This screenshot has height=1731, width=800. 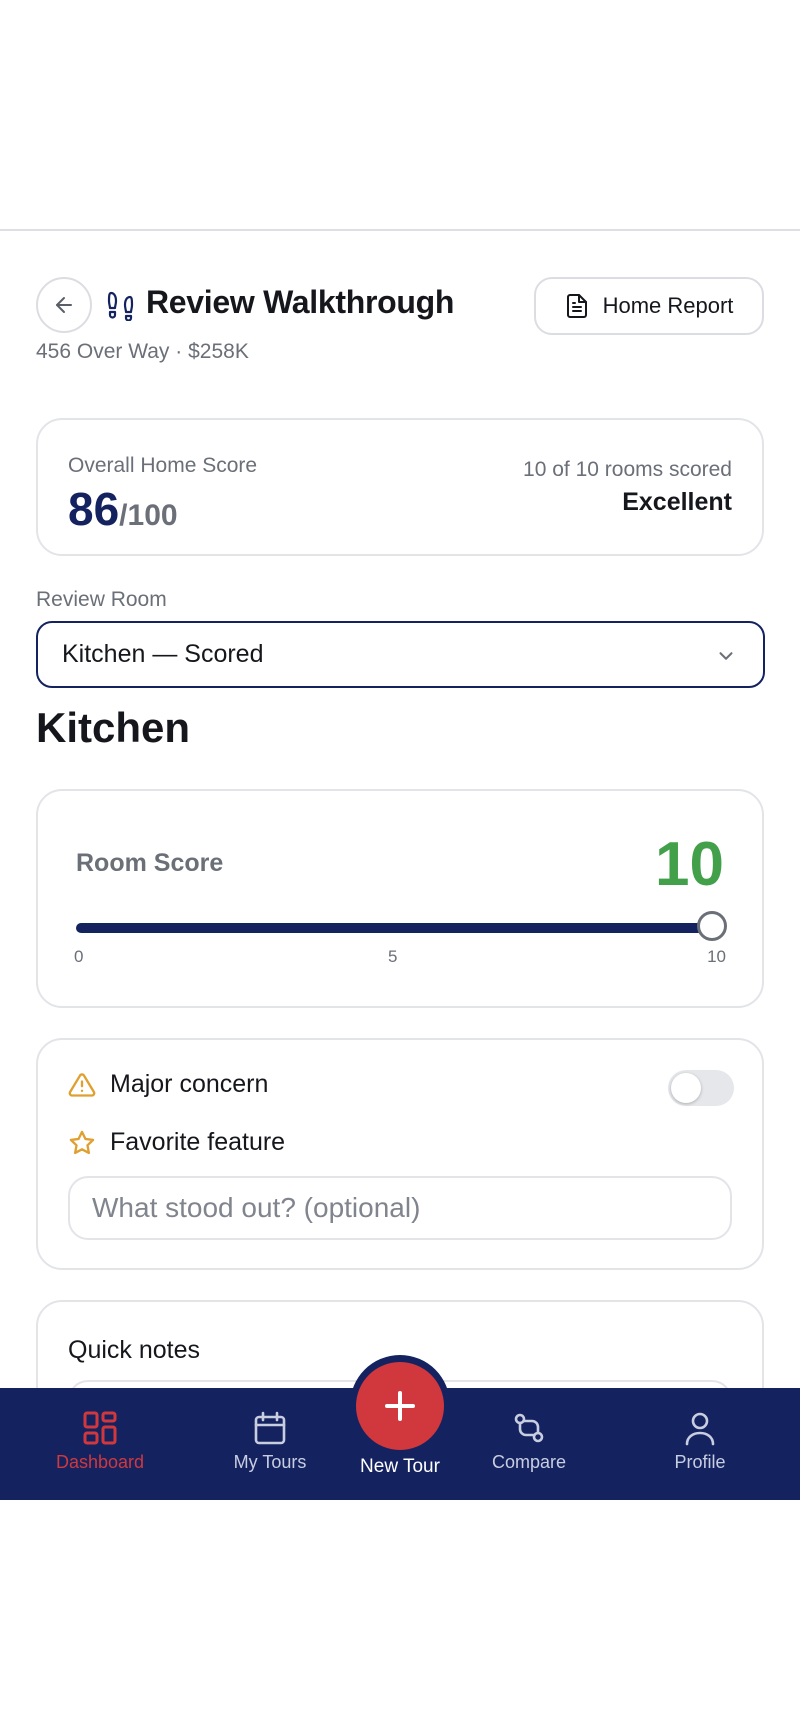 I want to click on room-score-value: 10, so click(x=689, y=864).